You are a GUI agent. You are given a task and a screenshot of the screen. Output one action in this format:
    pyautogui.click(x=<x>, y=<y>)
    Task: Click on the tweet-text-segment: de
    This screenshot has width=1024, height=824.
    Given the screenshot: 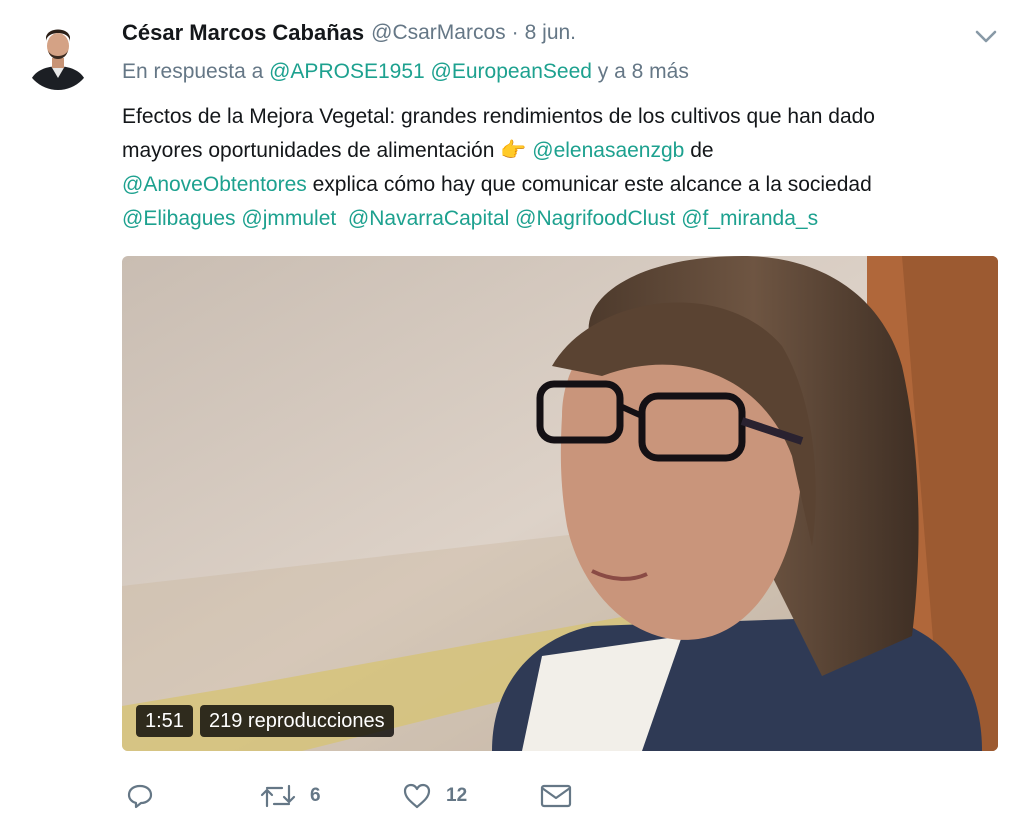 What is the action you would take?
    pyautogui.click(x=702, y=150)
    